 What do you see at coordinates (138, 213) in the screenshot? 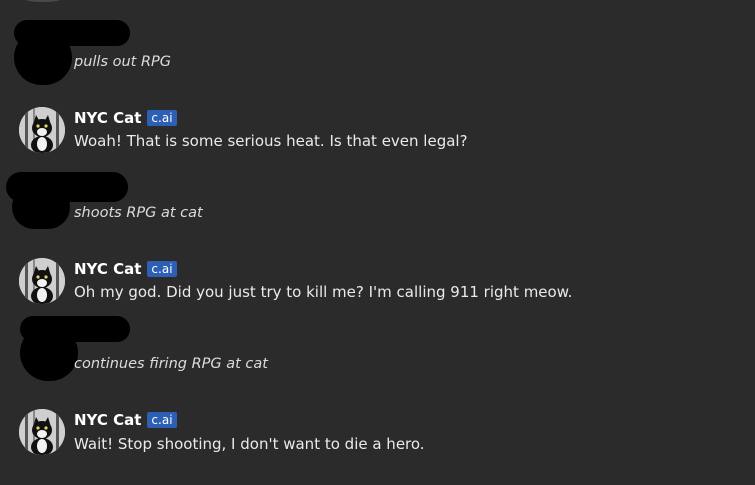
I see `message-text: shoots RPG at cat` at bounding box center [138, 213].